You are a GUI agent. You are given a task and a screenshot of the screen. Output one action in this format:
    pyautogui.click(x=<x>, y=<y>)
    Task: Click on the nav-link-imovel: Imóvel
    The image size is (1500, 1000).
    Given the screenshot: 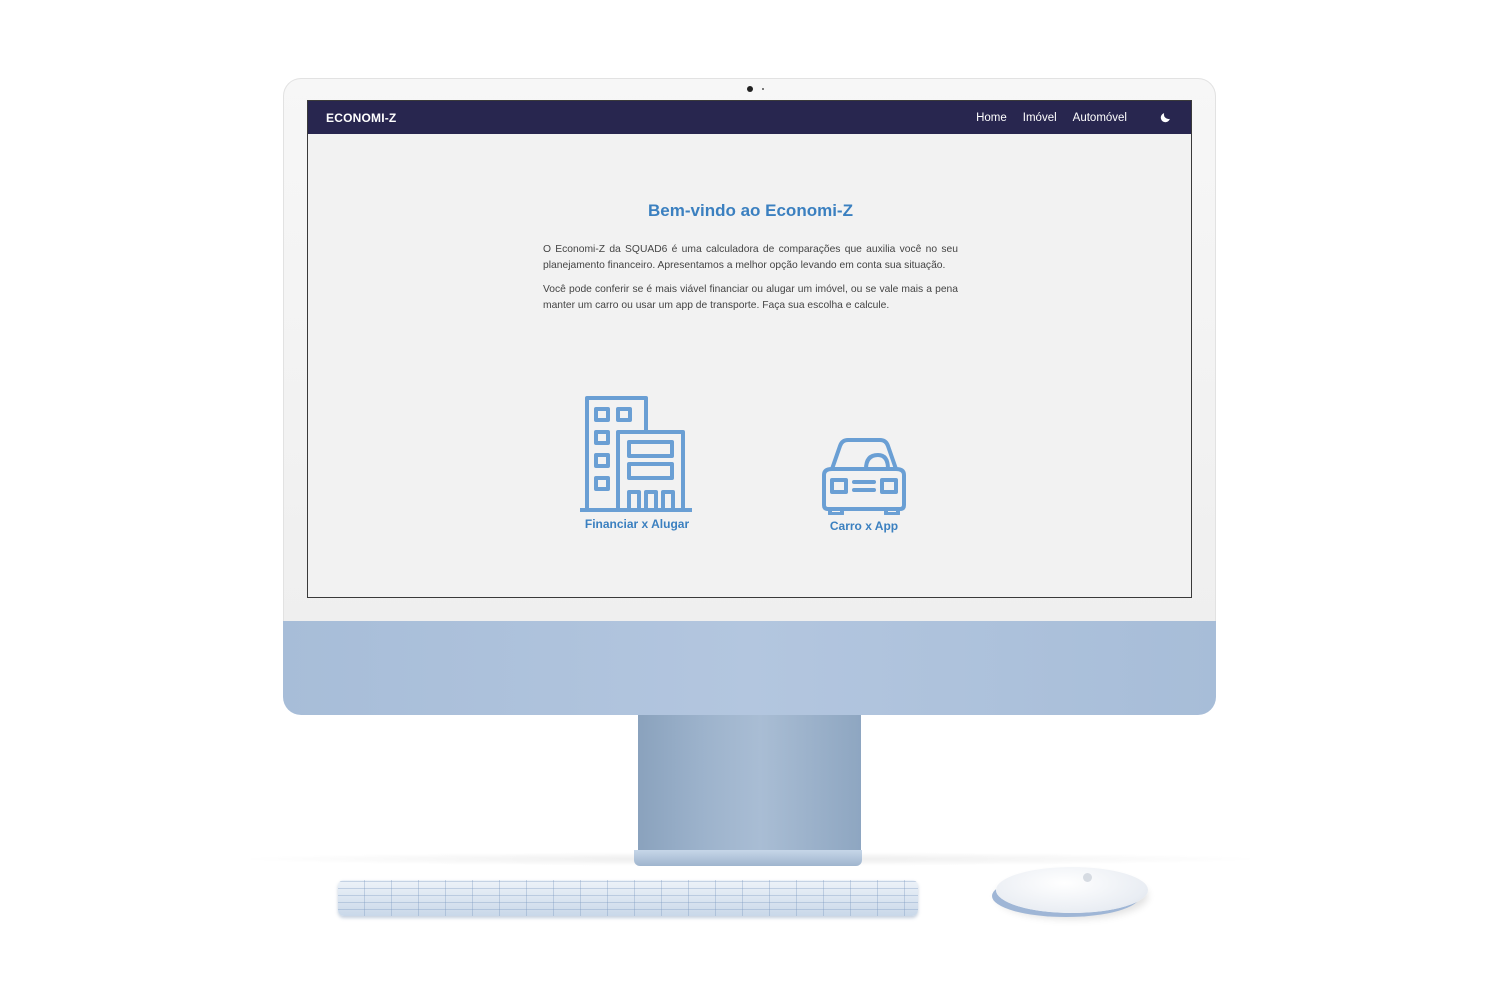 What is the action you would take?
    pyautogui.click(x=1040, y=118)
    